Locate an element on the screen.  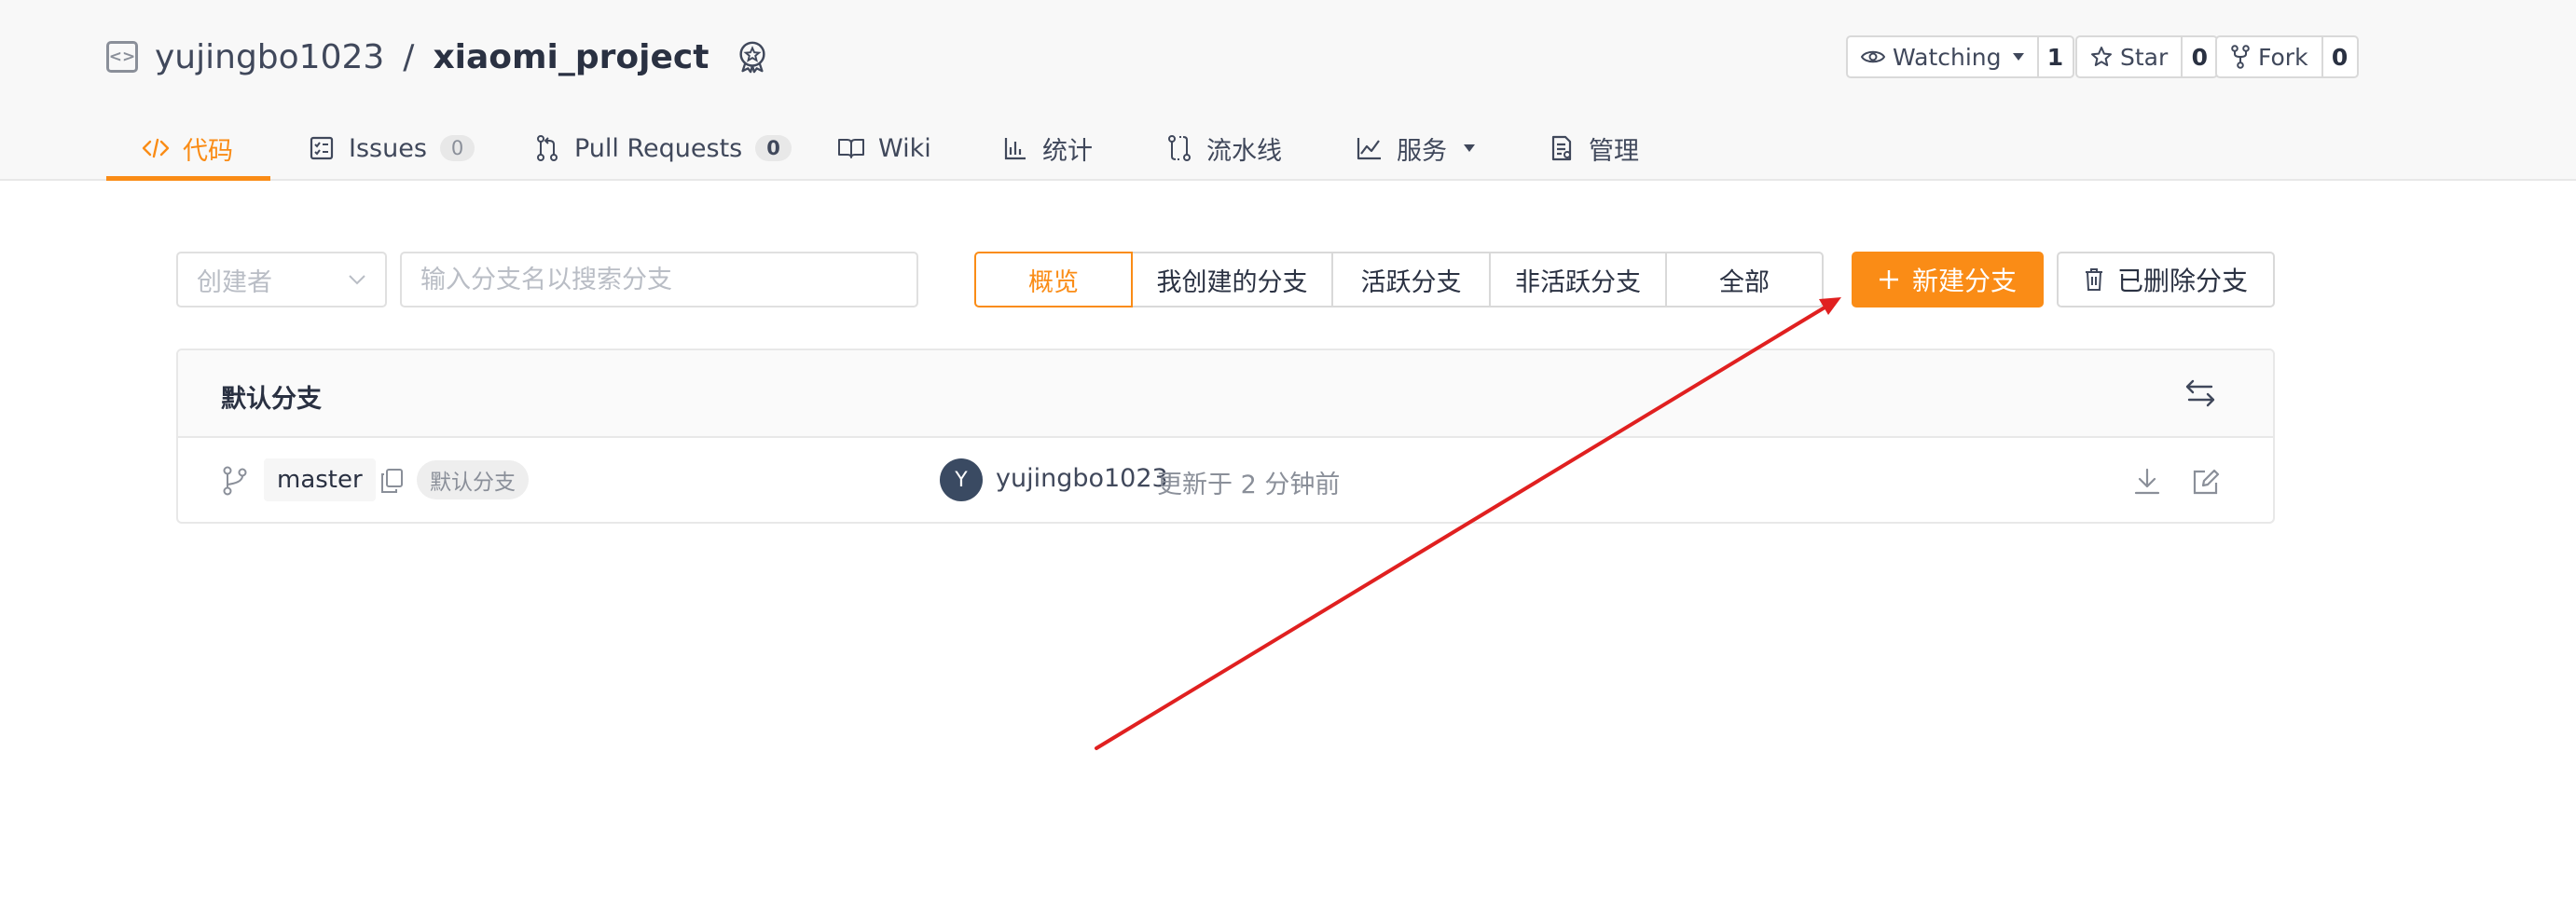
new-branch-label: 新建分支 is located at coordinates (1964, 281).